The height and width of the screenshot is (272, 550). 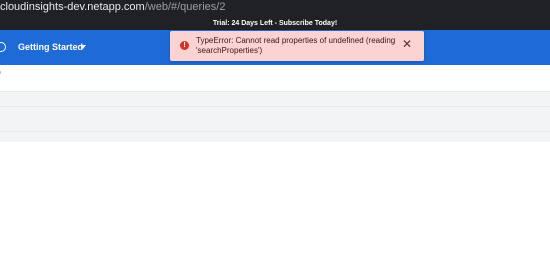 What do you see at coordinates (185, 7) in the screenshot?
I see `url-path: /web/#/queries/2` at bounding box center [185, 7].